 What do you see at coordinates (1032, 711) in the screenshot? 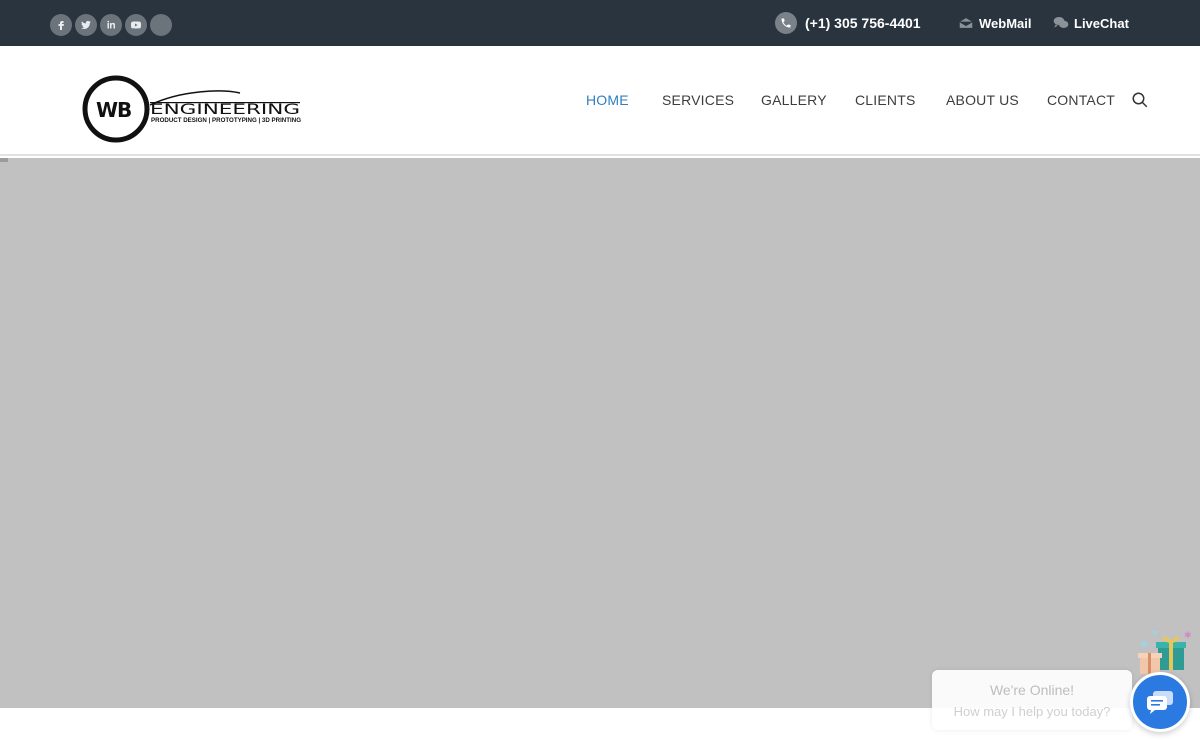
I see `chat-subtitle: How may I help you today?` at bounding box center [1032, 711].